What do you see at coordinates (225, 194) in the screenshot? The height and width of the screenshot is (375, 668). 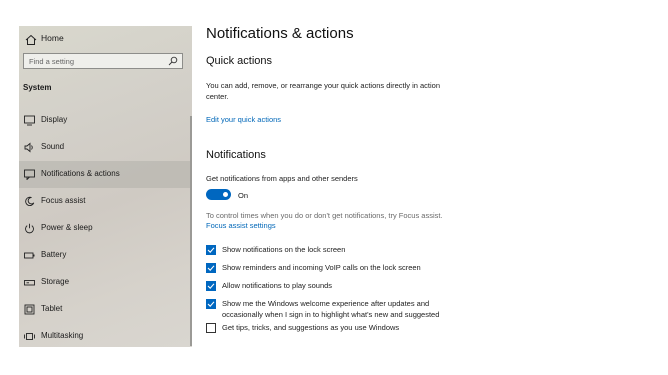 I see `toggle-knob` at bounding box center [225, 194].